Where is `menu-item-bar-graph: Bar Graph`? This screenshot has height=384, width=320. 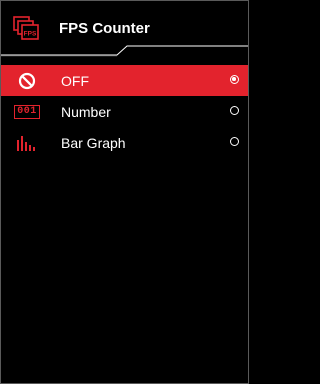
menu-item-bar-graph: Bar Graph is located at coordinates (124, 142).